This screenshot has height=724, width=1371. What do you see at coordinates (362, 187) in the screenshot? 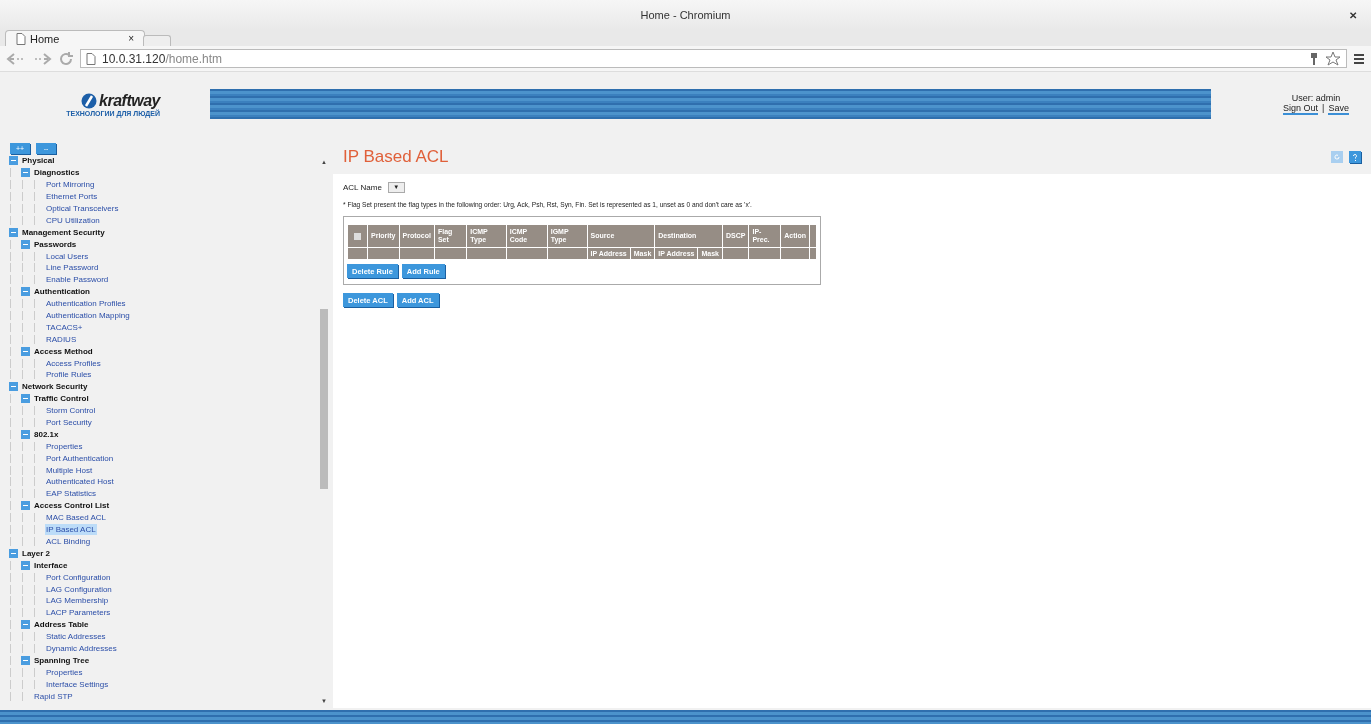
I see `field-label: ACL Name` at bounding box center [362, 187].